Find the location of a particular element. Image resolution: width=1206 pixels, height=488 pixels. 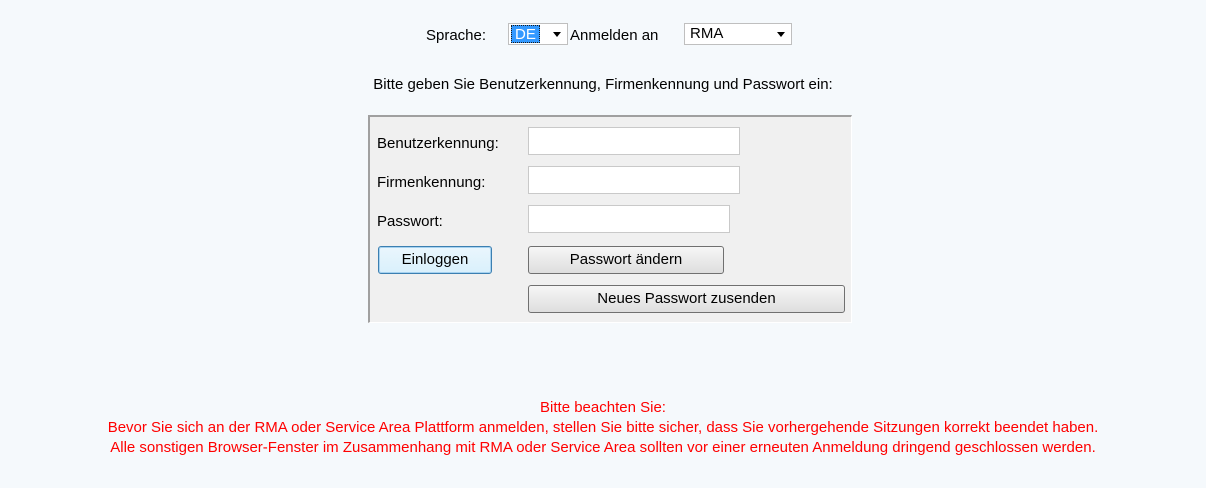

login-target-select-value: RMA is located at coordinates (707, 33).